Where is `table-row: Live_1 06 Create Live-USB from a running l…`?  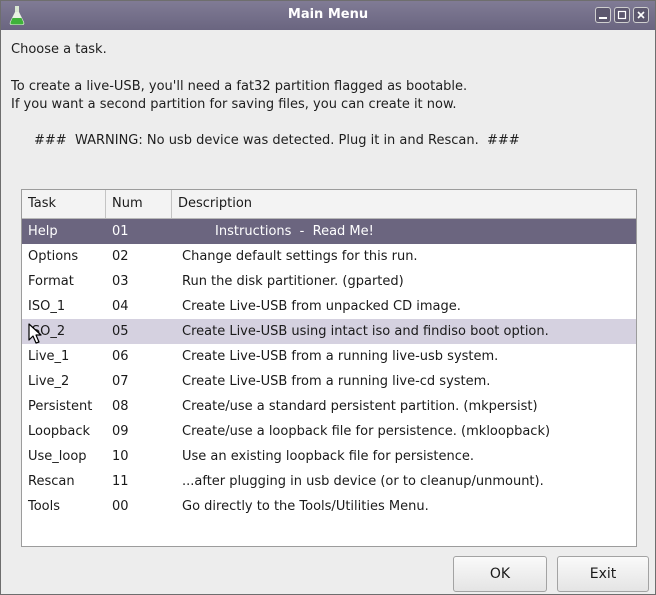 table-row: Live_1 06 Create Live-USB from a running l… is located at coordinates (329, 356).